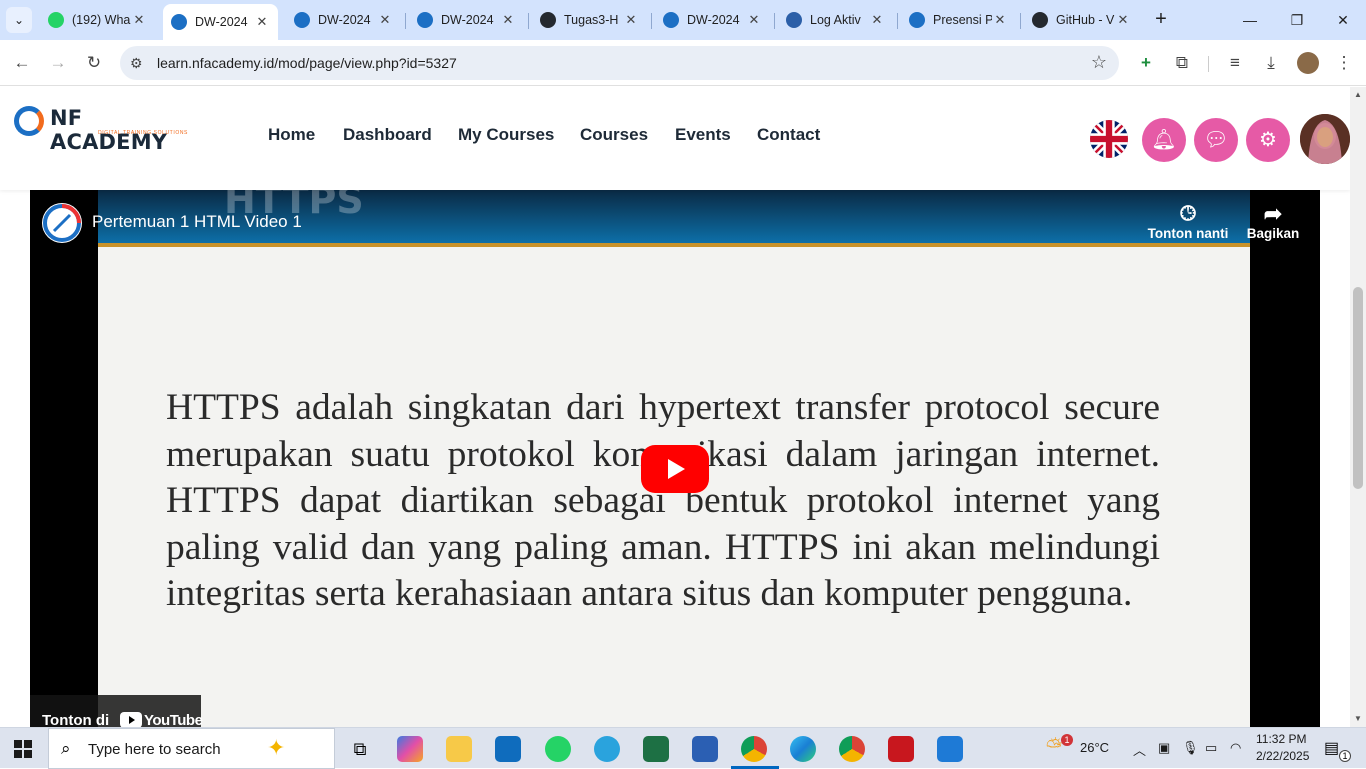 The image size is (1366, 769). Describe the element at coordinates (104, 128) in the screenshot. I see `nf-academy-logo: NF ACADEMY DIGITAL TRAINING SOLUTIONS` at that location.